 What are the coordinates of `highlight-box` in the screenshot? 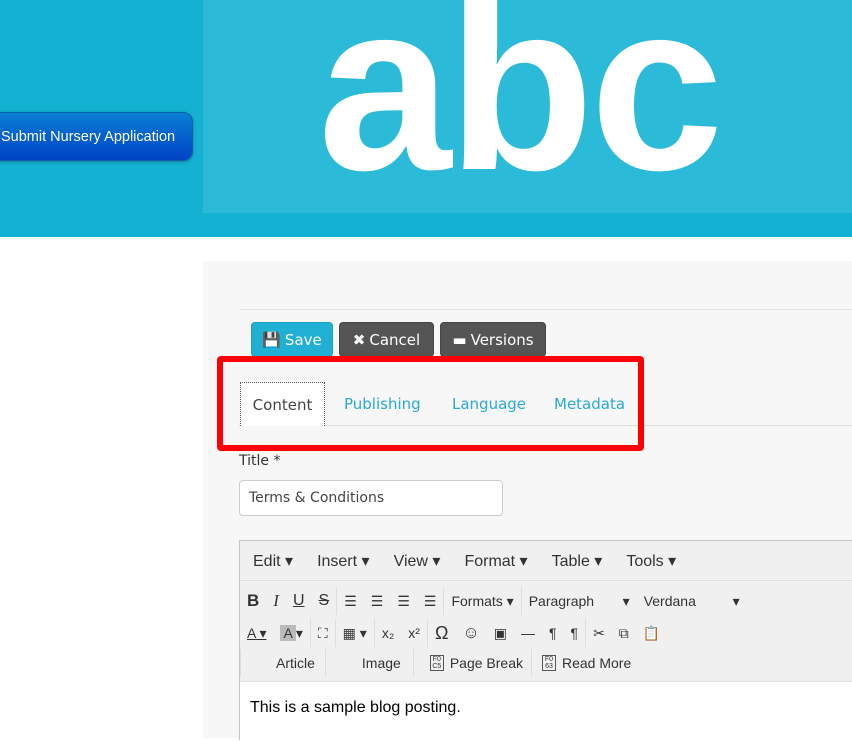 It's located at (430, 403).